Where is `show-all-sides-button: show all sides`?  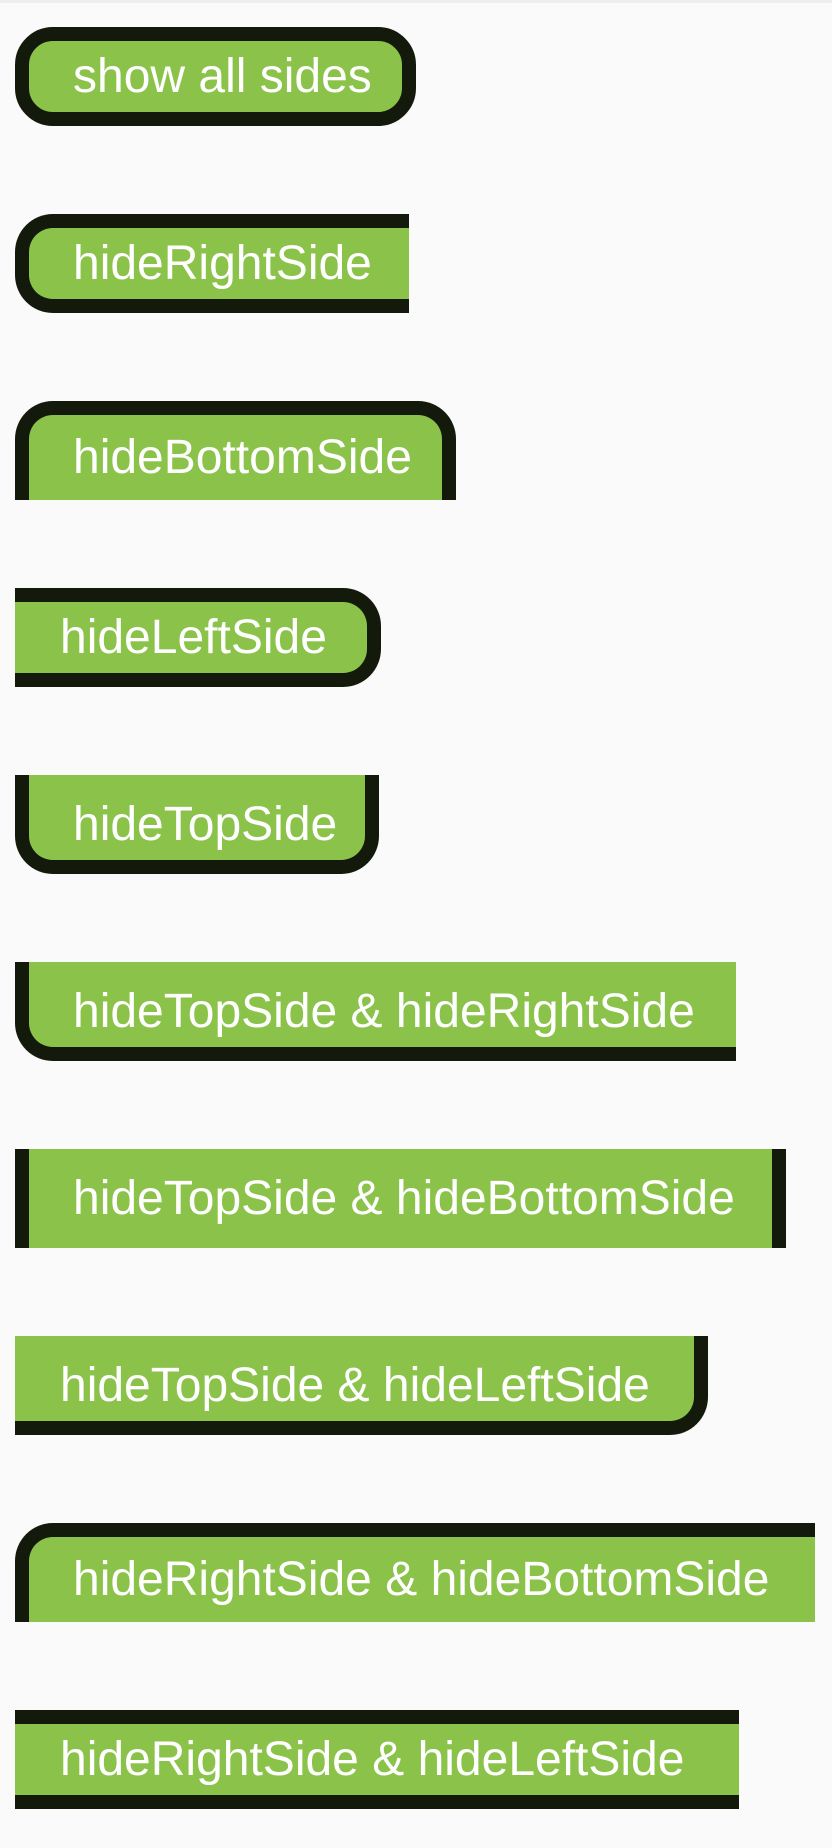
show-all-sides-button: show all sides is located at coordinates (215, 76).